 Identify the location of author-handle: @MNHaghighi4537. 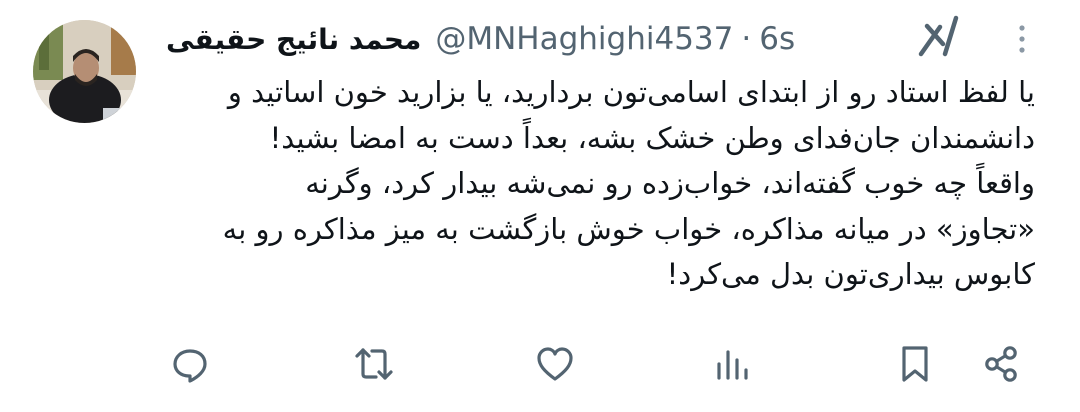
(584, 39).